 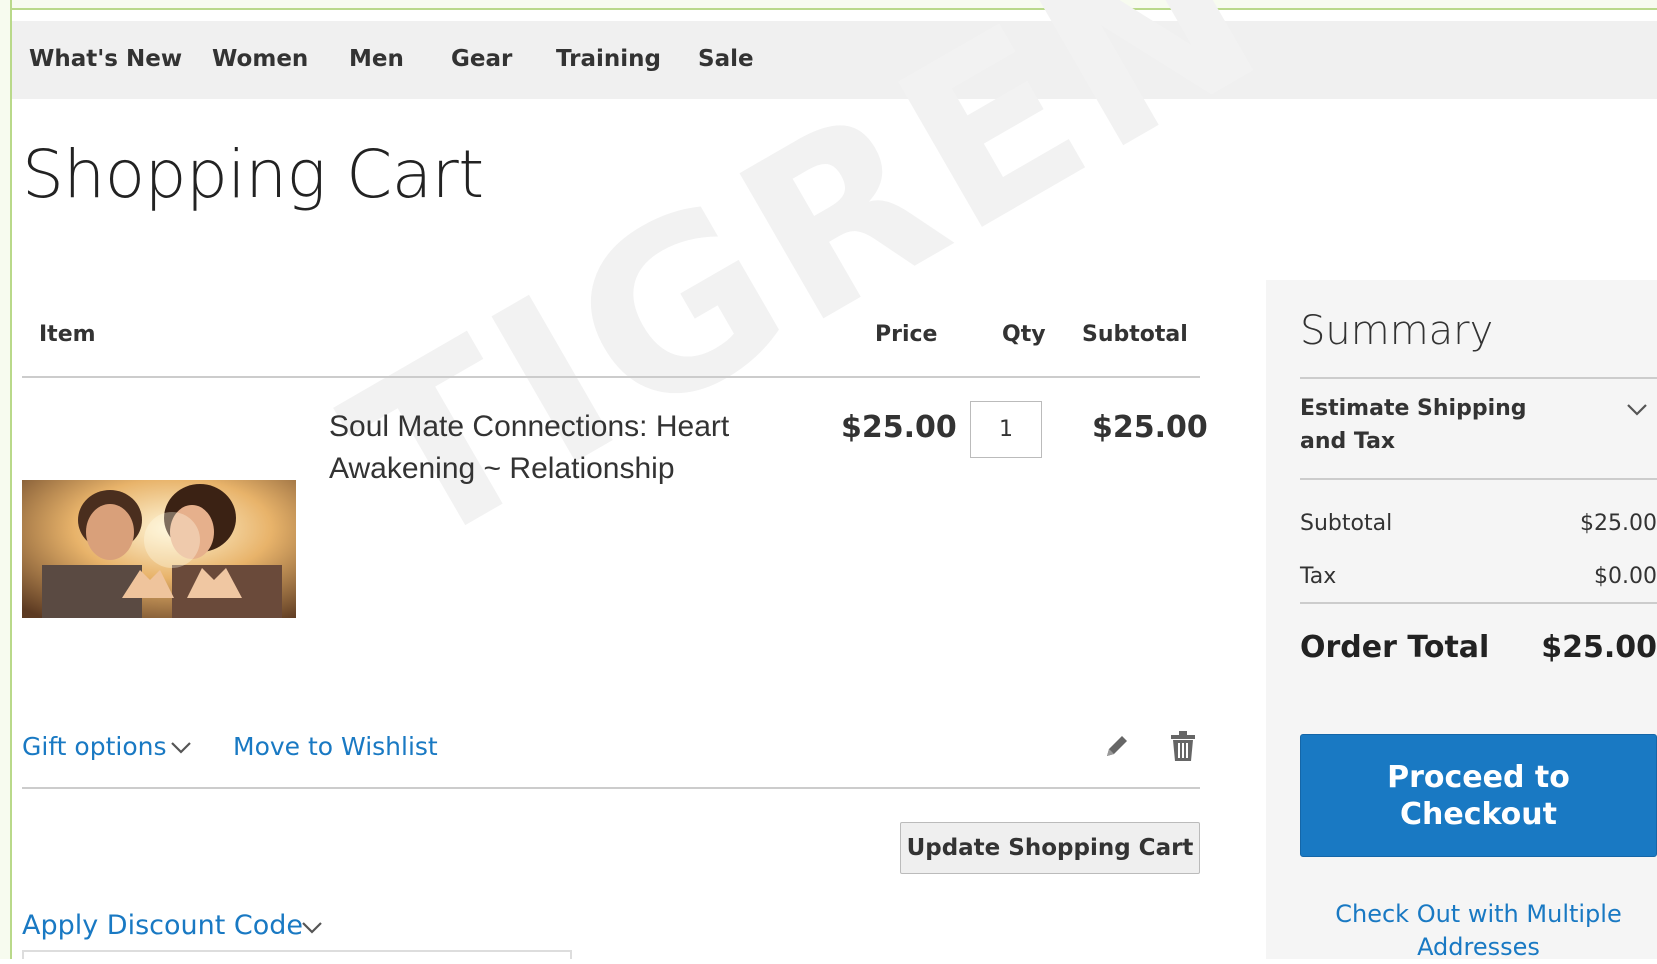 What do you see at coordinates (1625, 576) in the screenshot?
I see `summary-tax-value: $0.00` at bounding box center [1625, 576].